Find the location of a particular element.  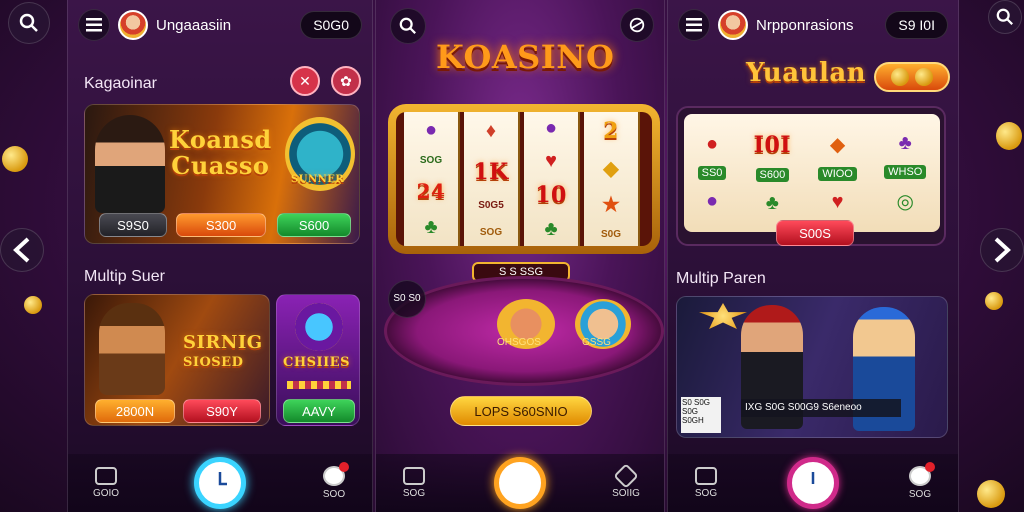

chip-badge: S0 S0 is located at coordinates (407, 299).